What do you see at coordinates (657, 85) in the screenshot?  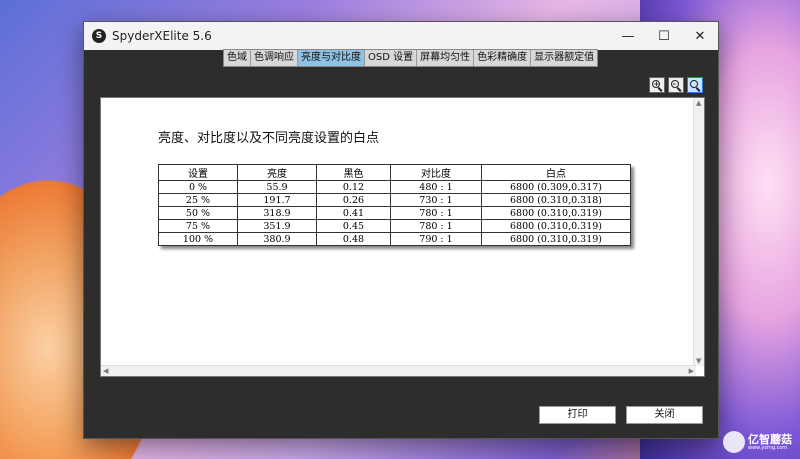 I see `zoom-in-icon: +` at bounding box center [657, 85].